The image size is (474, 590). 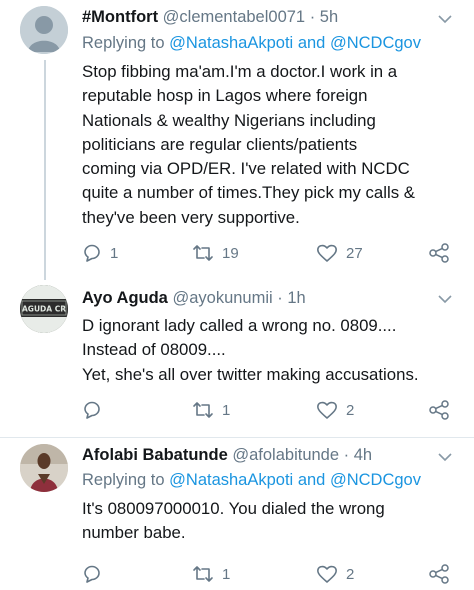 I want to click on tweet-header: Afolabi Babatunde @afolabitunde · 4h, so click(x=227, y=455).